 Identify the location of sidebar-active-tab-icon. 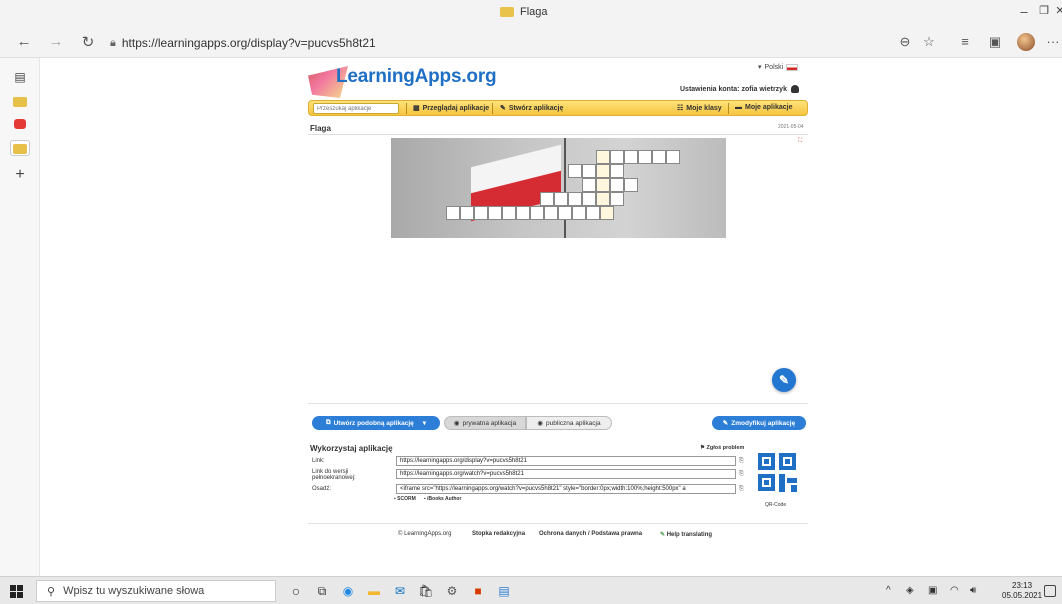
(20, 148).